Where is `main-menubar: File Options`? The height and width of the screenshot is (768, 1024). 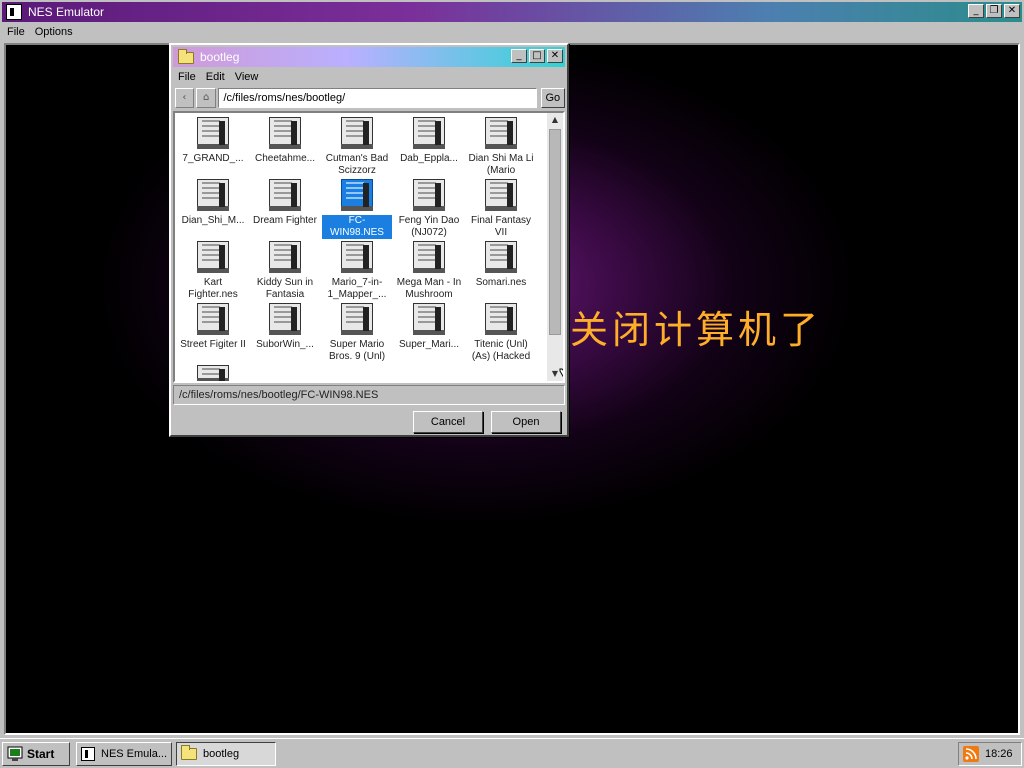 main-menubar: File Options is located at coordinates (512, 32).